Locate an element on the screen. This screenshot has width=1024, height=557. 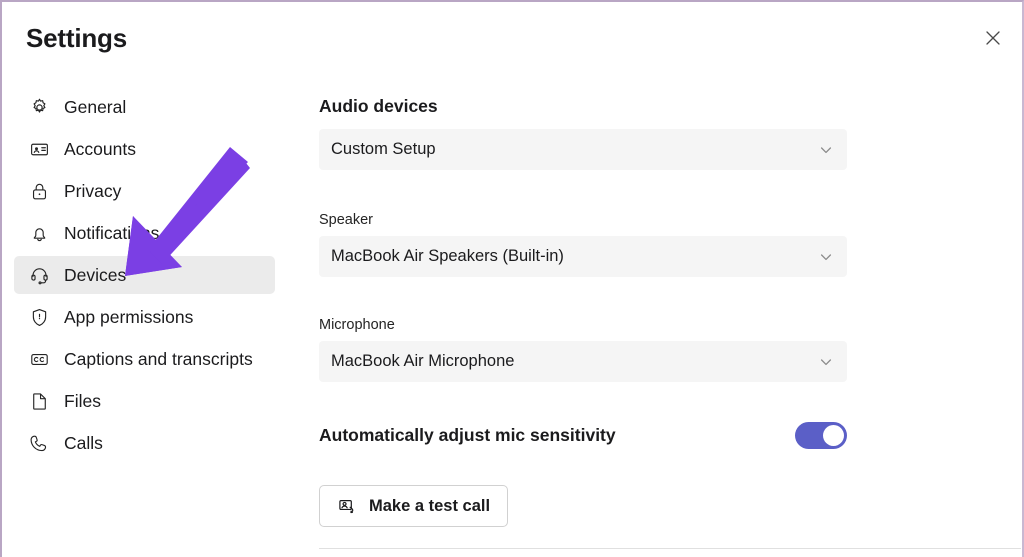
close-icon is located at coordinates (993, 38).